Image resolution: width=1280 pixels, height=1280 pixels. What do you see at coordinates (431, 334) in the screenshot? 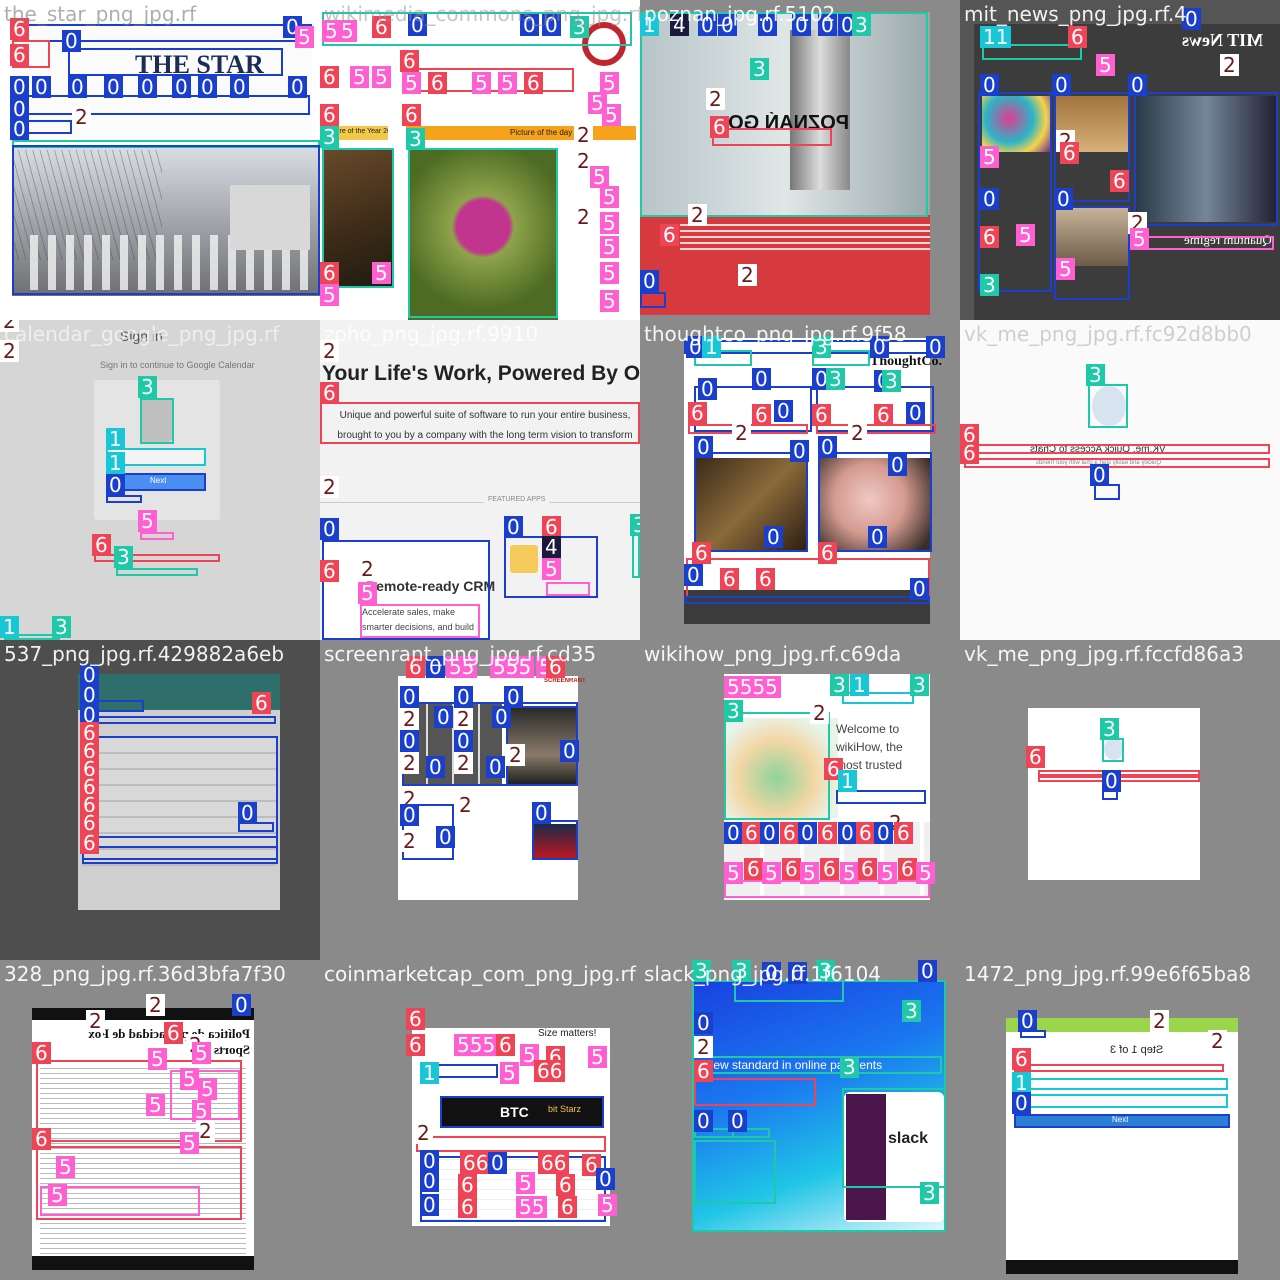
I see `tile-caption: zoho_png_jpg.rf.9910` at bounding box center [431, 334].